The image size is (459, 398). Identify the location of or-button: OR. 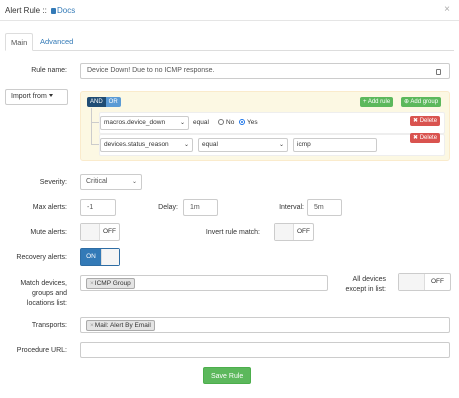
(113, 102).